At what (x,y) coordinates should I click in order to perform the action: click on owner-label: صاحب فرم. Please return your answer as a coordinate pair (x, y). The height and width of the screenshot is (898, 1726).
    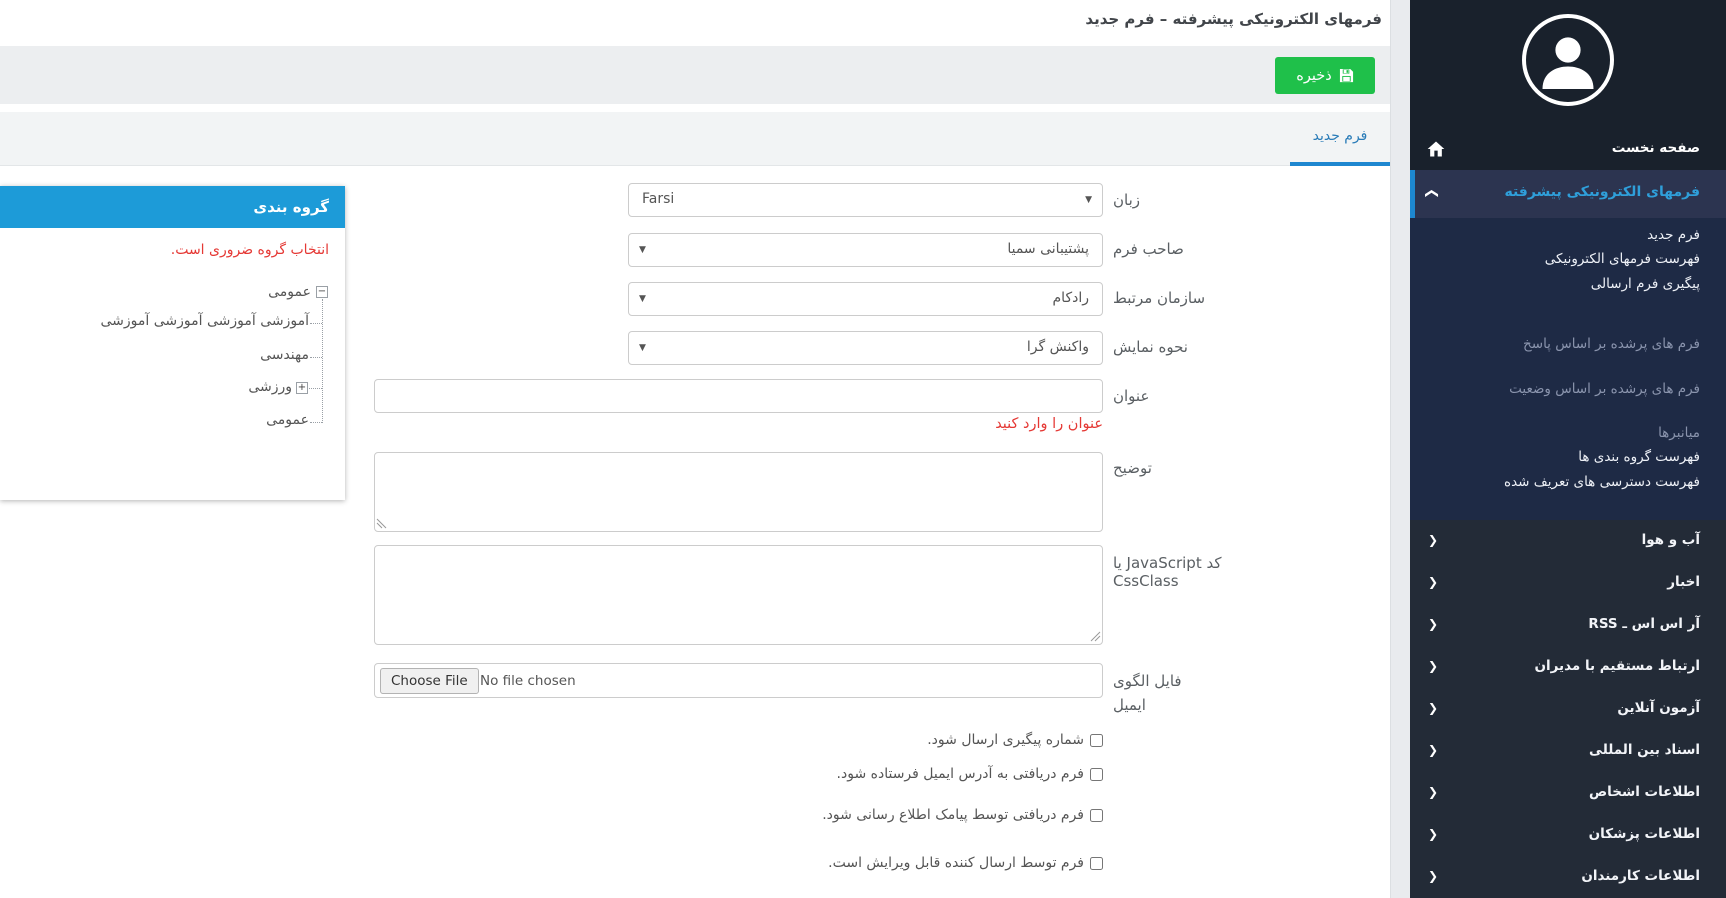
    Looking at the image, I should click on (1148, 249).